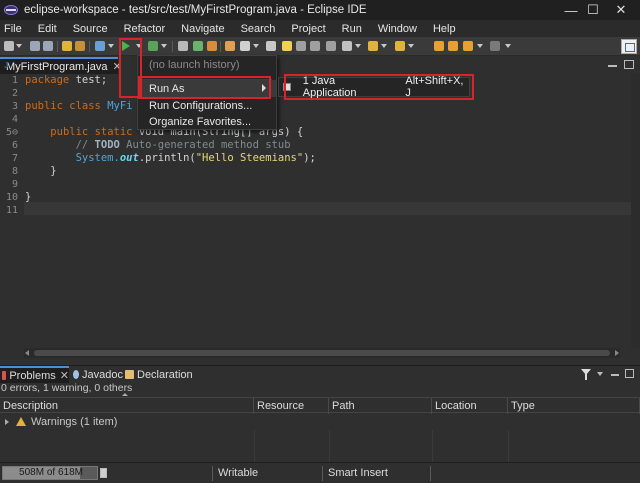  What do you see at coordinates (198, 46) in the screenshot?
I see `new-java-project-icon` at bounding box center [198, 46].